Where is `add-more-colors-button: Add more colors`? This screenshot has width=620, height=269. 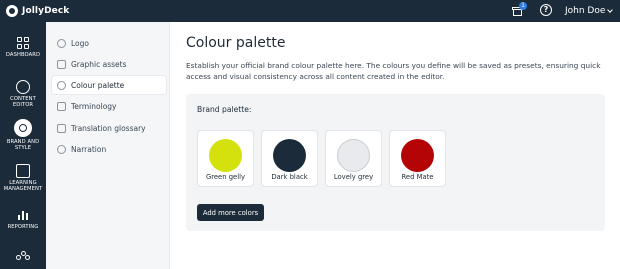 add-more-colors-button: Add more colors is located at coordinates (230, 212).